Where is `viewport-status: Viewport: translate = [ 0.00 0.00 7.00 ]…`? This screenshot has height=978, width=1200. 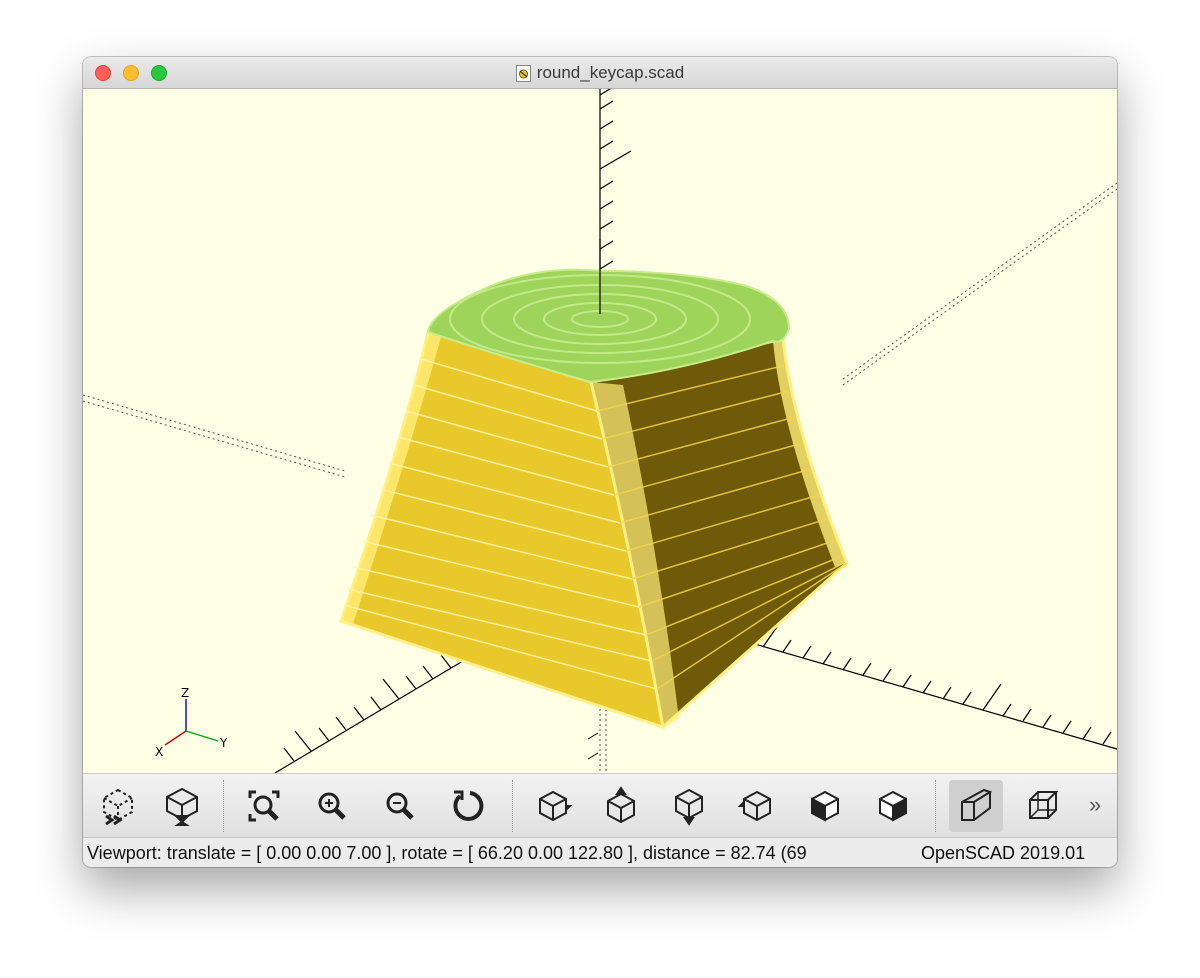
viewport-status: Viewport: translate = [ 0.00 0.00 7.00 ]… is located at coordinates (447, 853).